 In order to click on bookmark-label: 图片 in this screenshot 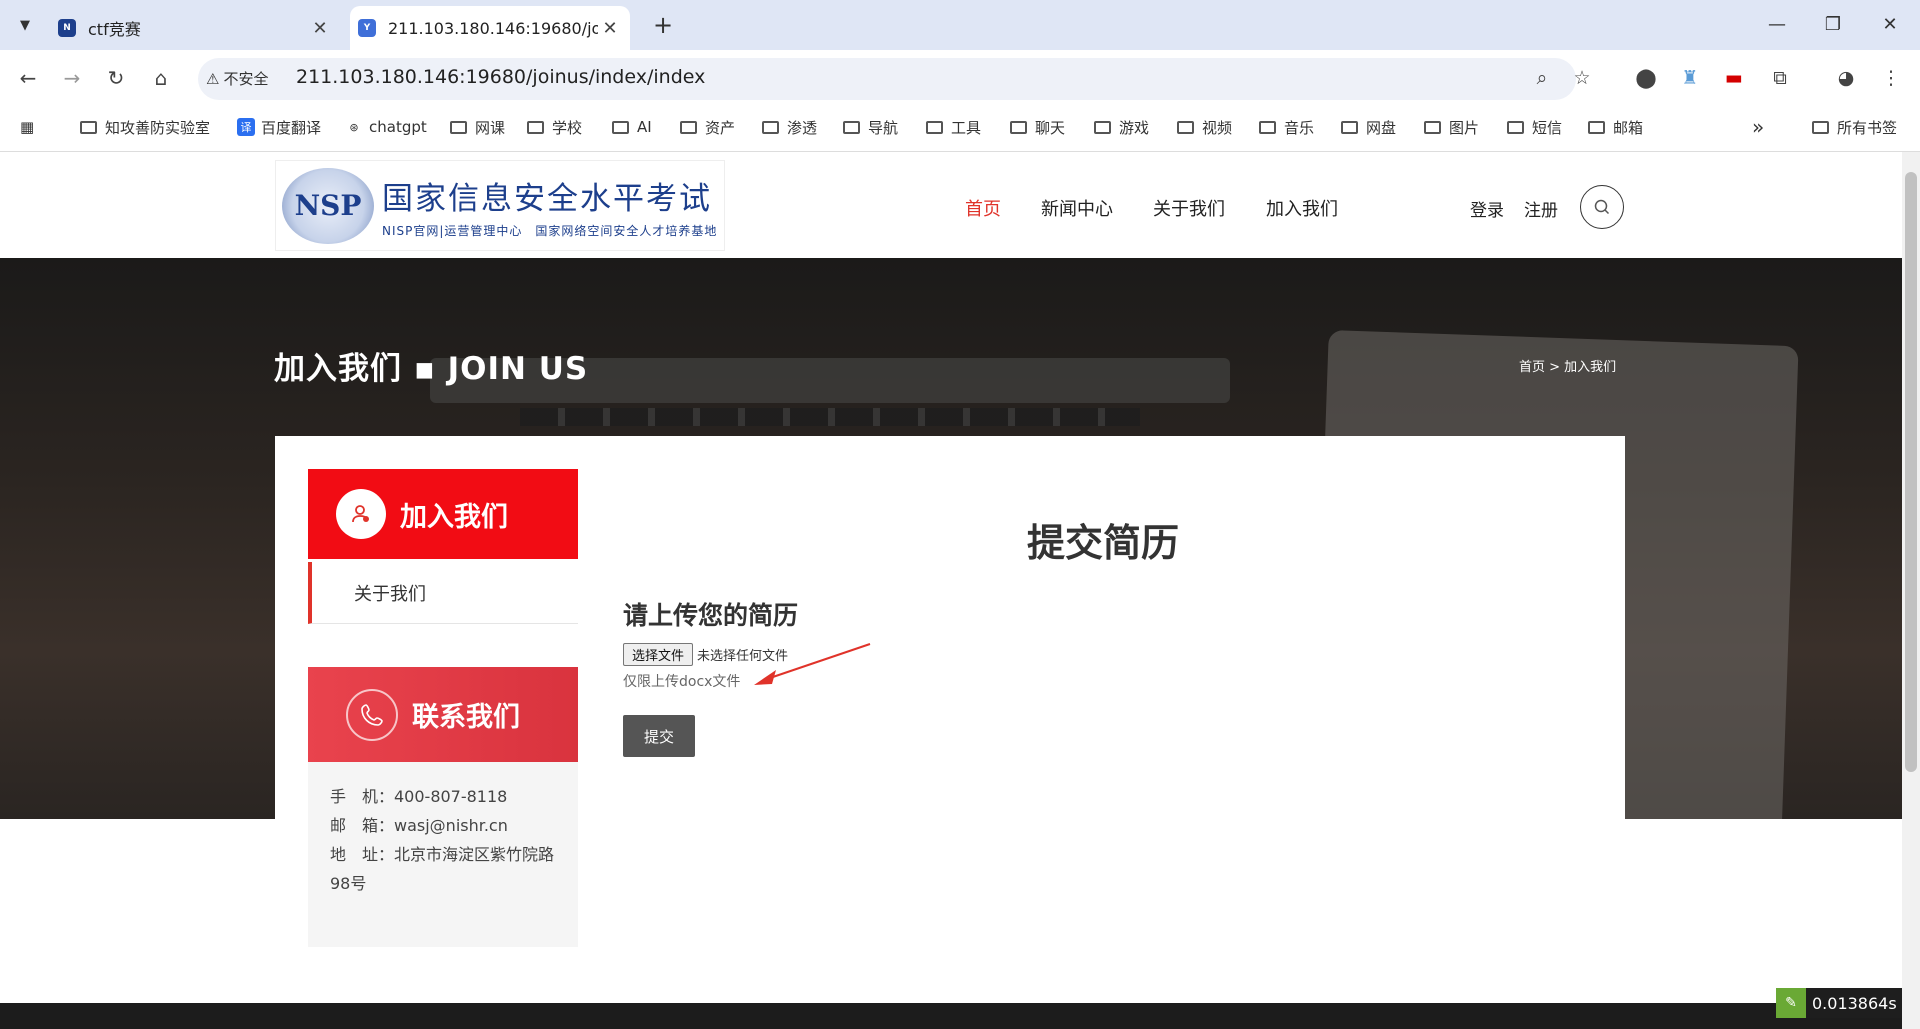, I will do `click(1464, 127)`.